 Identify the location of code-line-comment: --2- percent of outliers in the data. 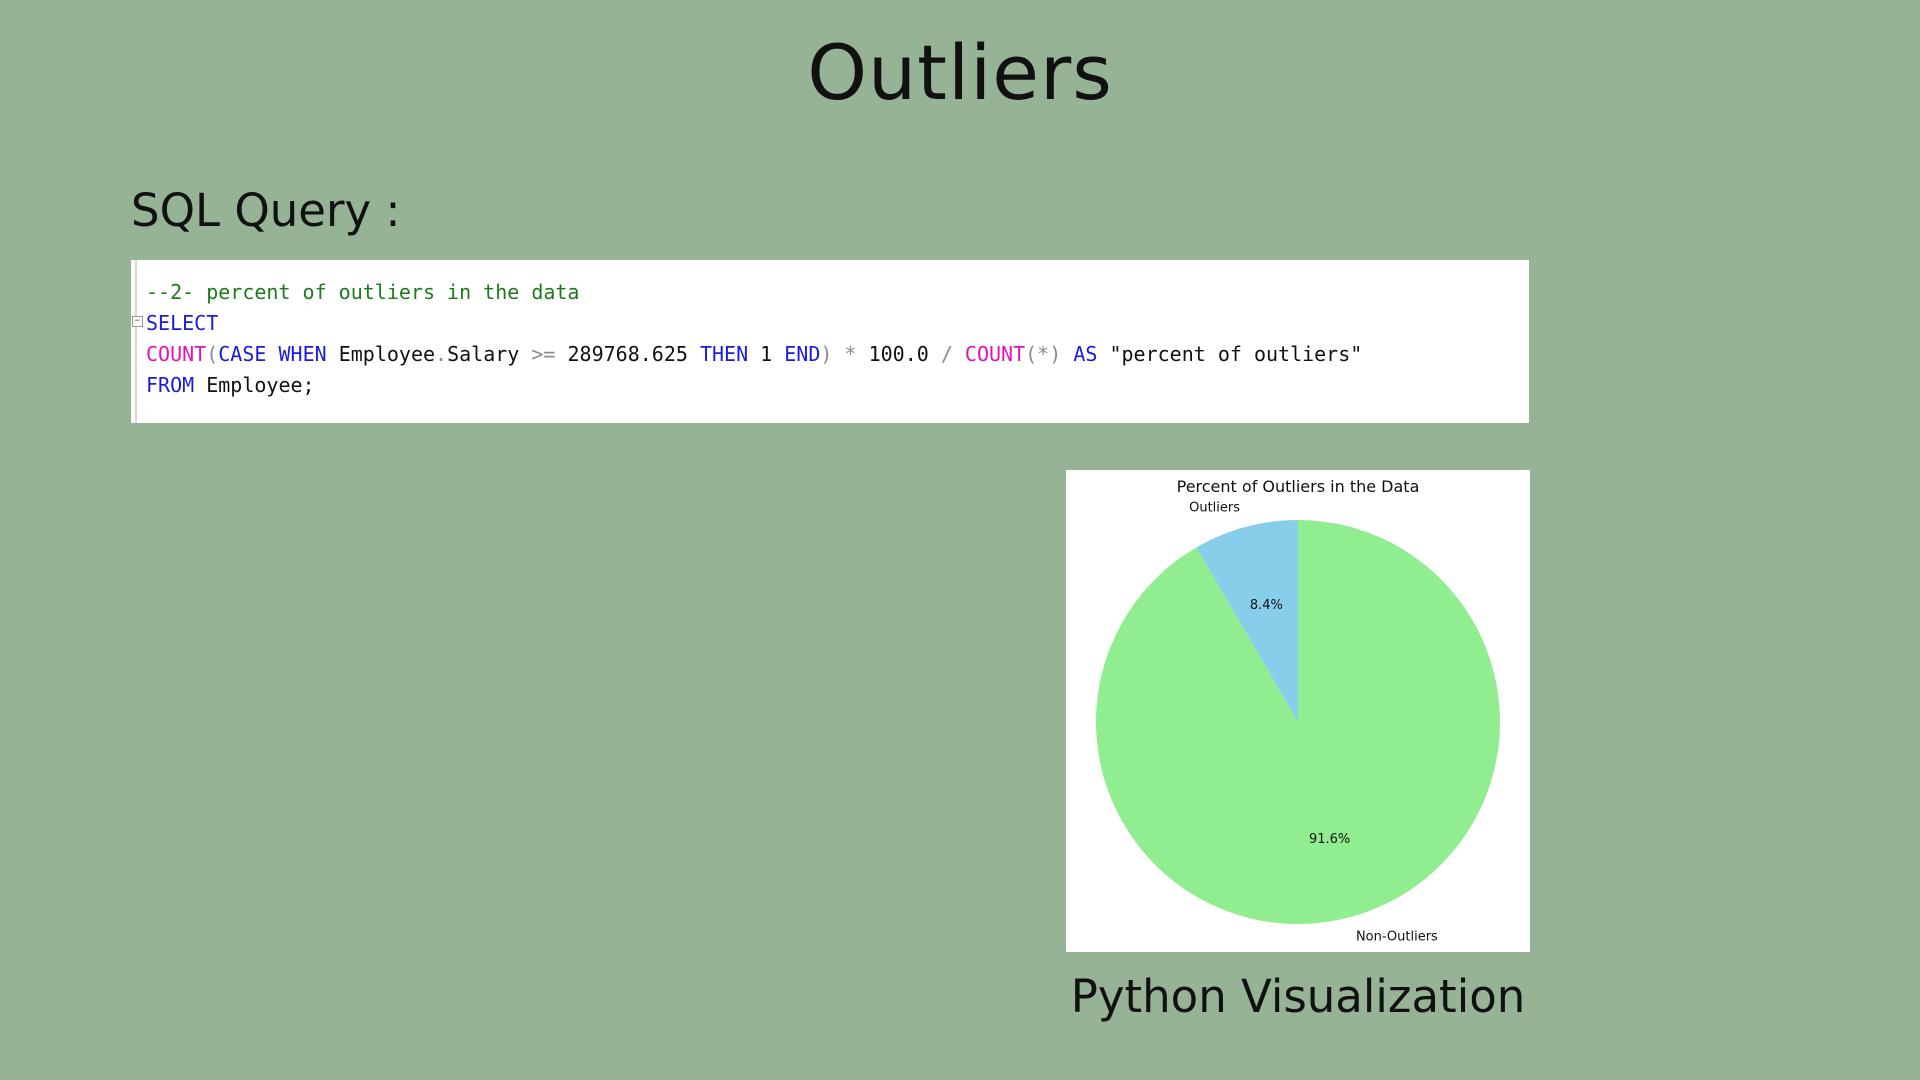
(363, 292).